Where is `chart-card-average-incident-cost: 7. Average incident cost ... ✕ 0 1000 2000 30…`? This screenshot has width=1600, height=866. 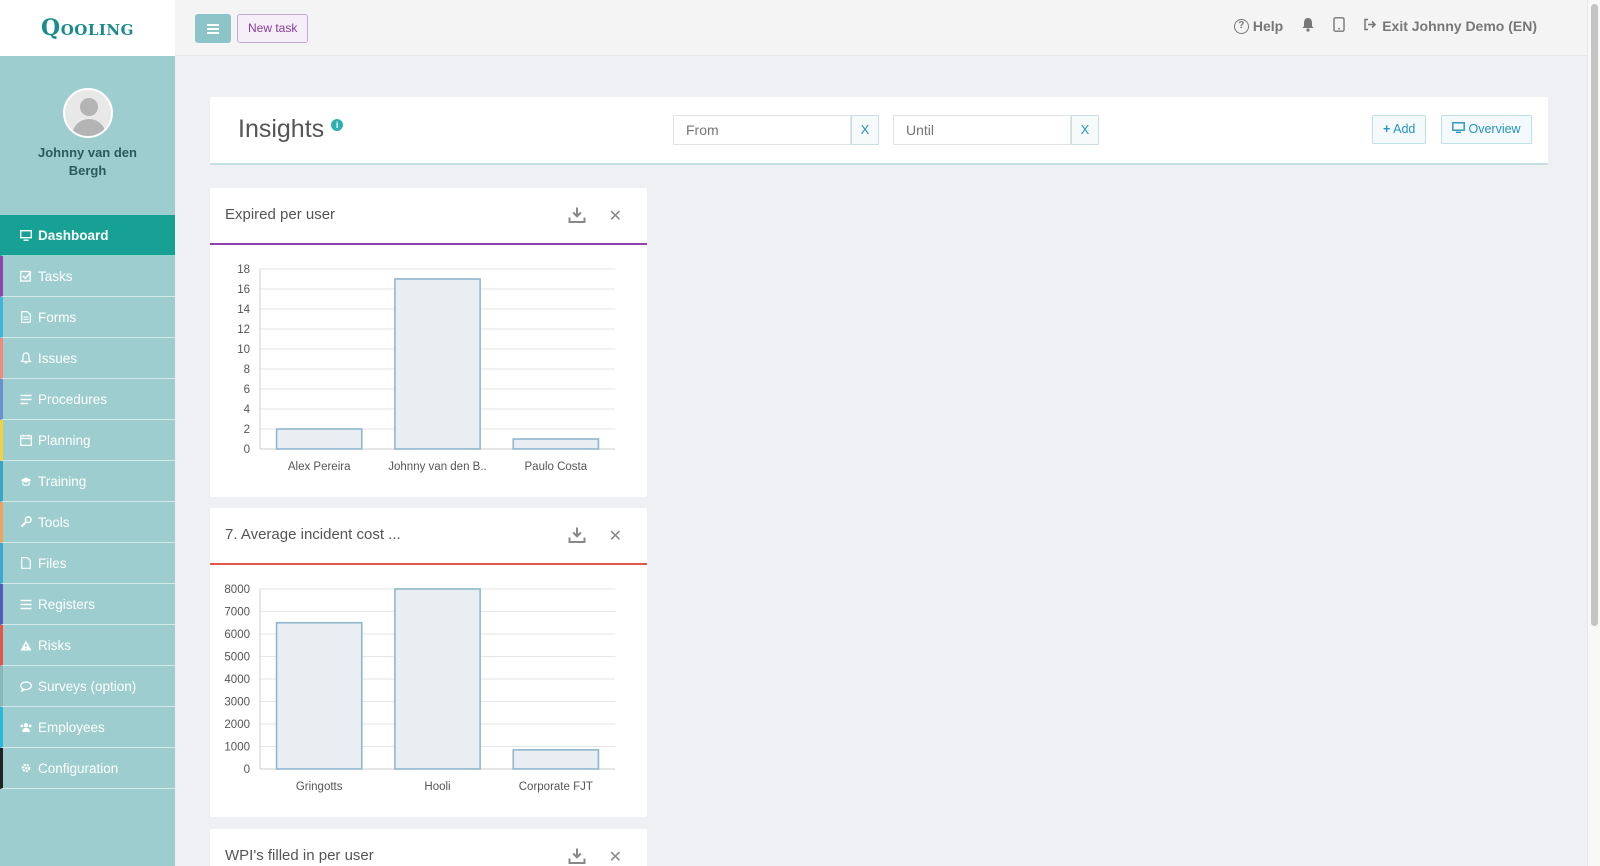
chart-card-average-incident-cost: 7. Average incident cost ... ✕ 0 1000 2000 30… is located at coordinates (428, 662).